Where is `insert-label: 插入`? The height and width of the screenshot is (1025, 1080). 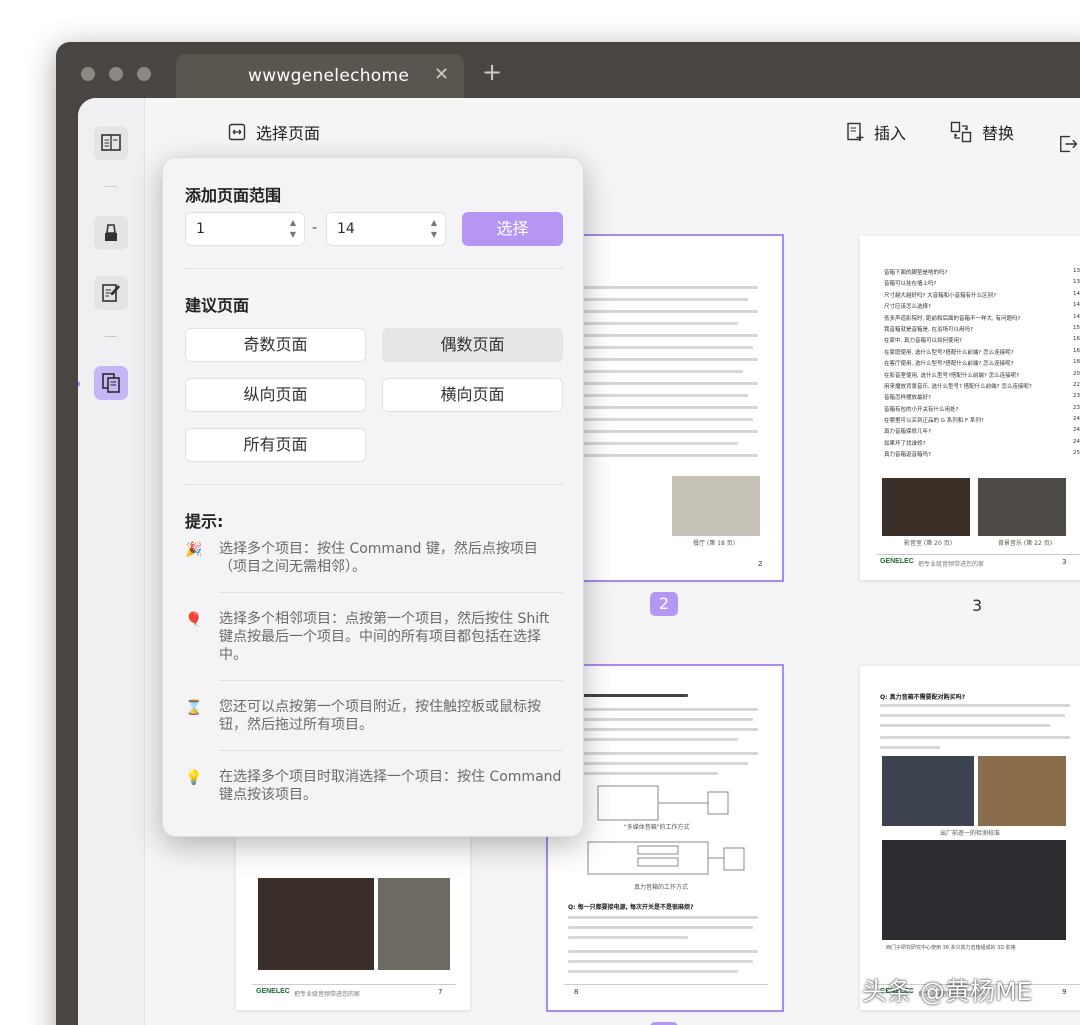
insert-label: 插入 is located at coordinates (890, 133).